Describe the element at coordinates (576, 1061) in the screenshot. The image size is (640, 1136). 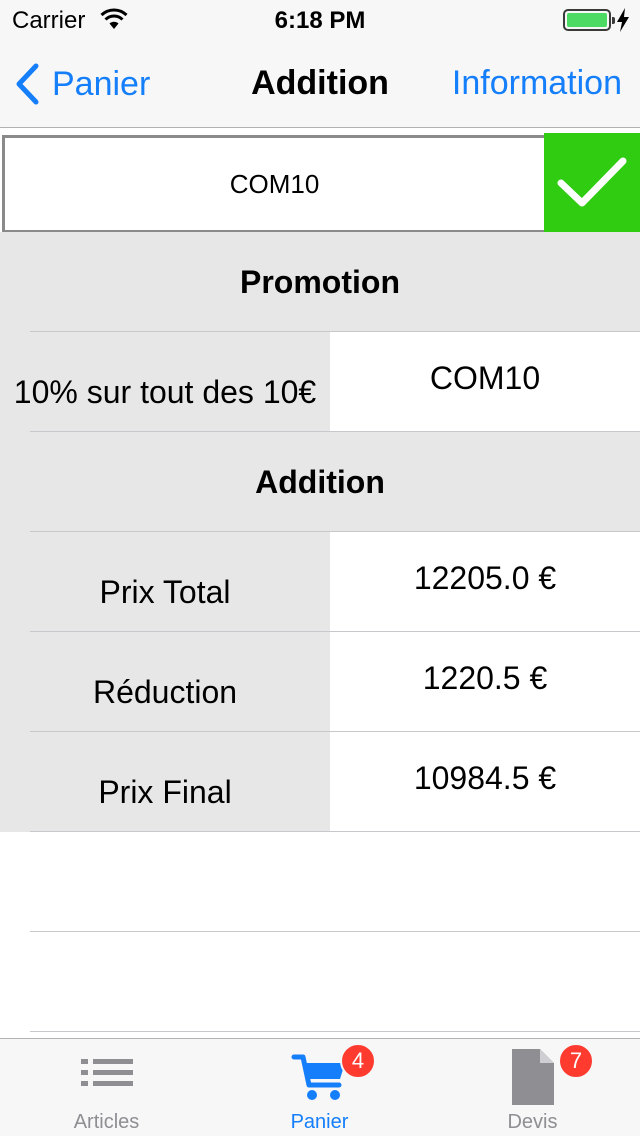
I see `devis-count-badge: 7` at that location.